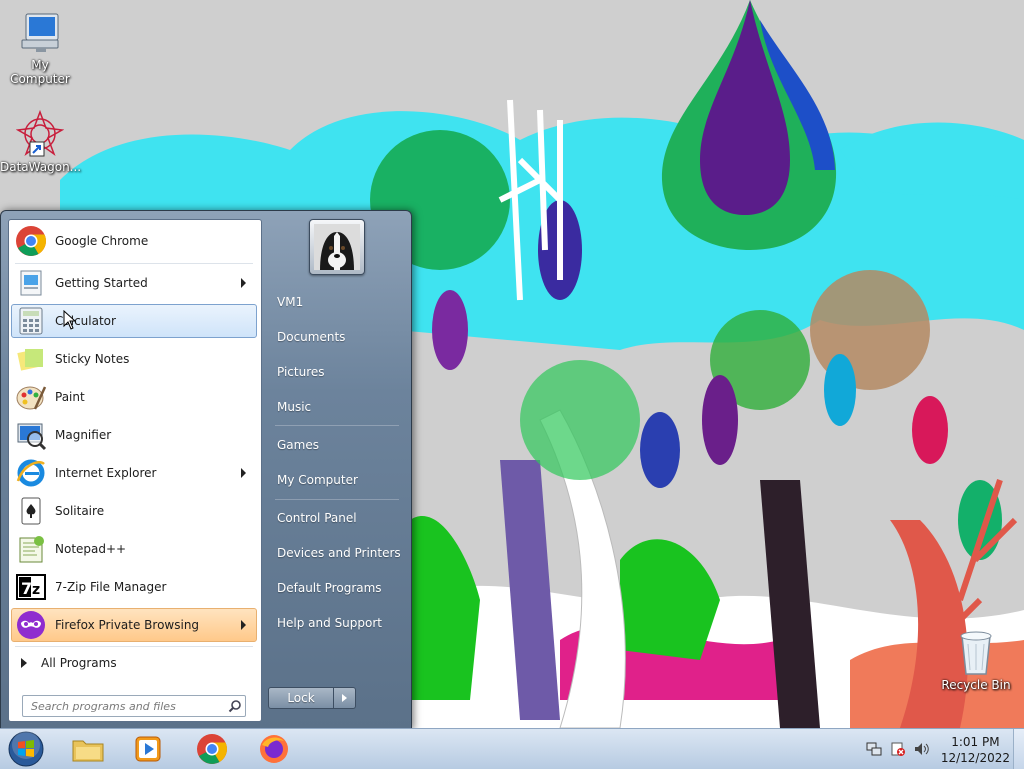 This screenshot has width=1024, height=769. What do you see at coordinates (83, 435) in the screenshot?
I see `program-label: Magnifier` at bounding box center [83, 435].